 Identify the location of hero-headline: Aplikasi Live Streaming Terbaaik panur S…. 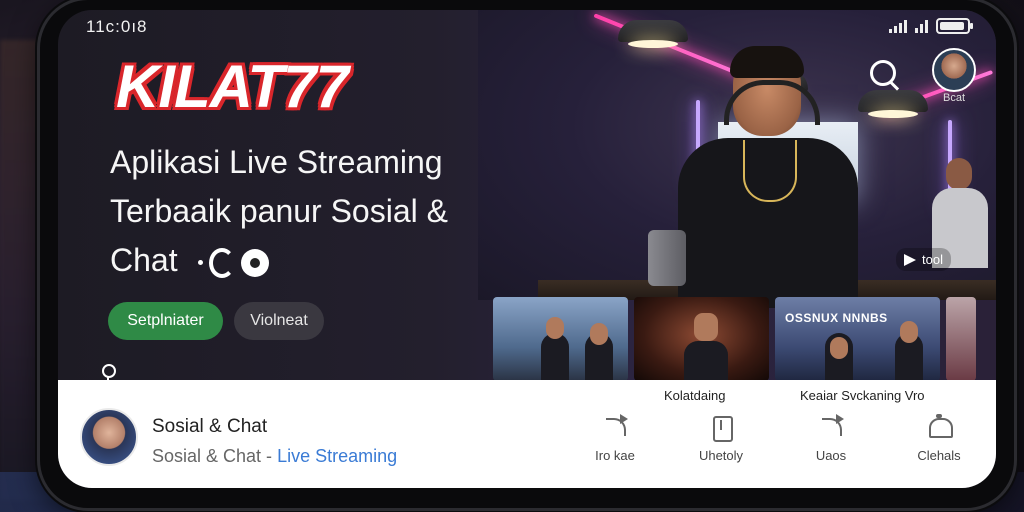
(320, 211).